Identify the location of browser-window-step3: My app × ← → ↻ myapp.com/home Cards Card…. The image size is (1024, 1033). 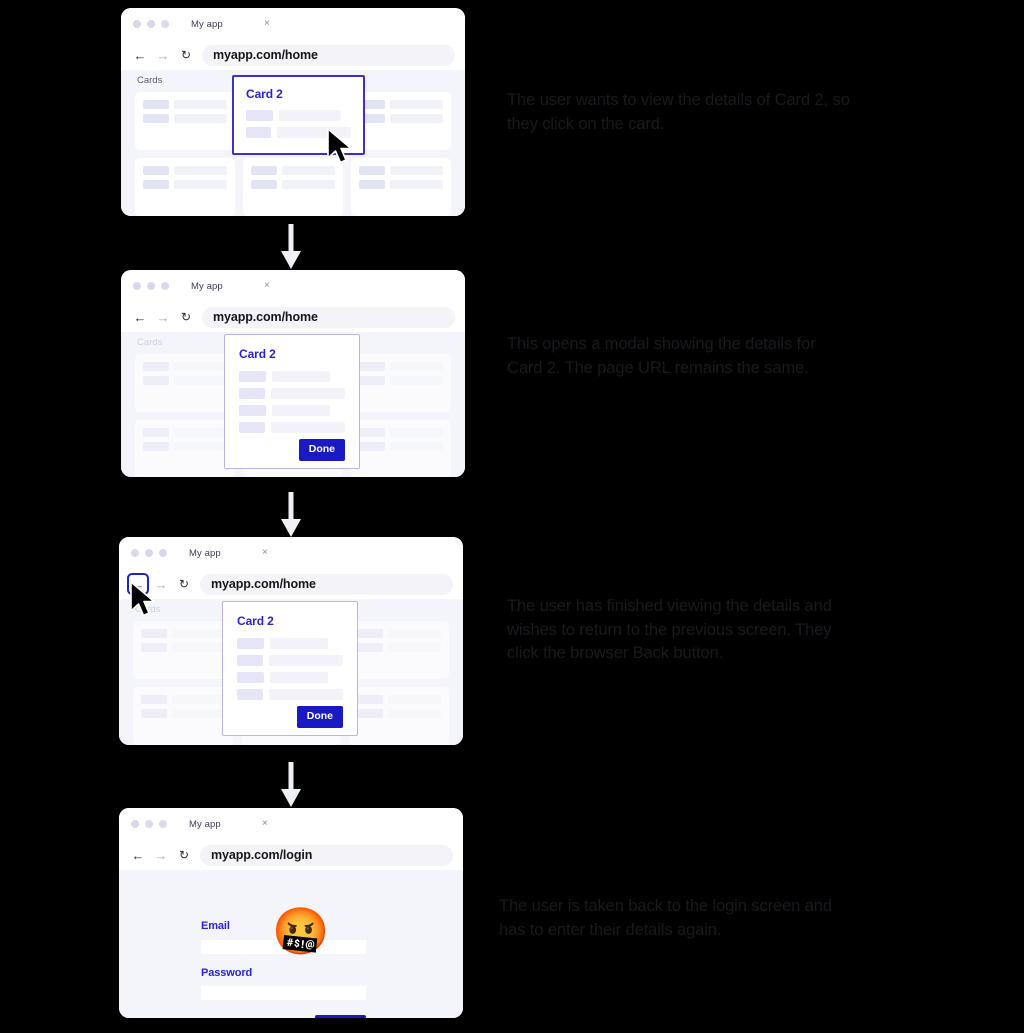
(291, 641).